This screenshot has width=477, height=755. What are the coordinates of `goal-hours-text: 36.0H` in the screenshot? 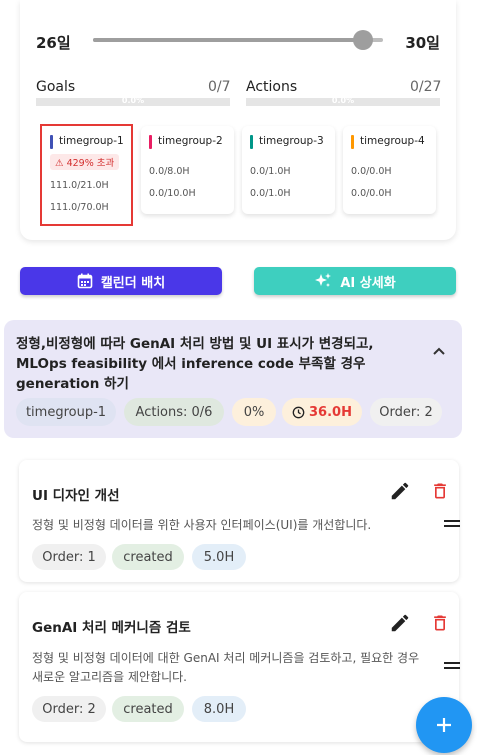 It's located at (330, 412).